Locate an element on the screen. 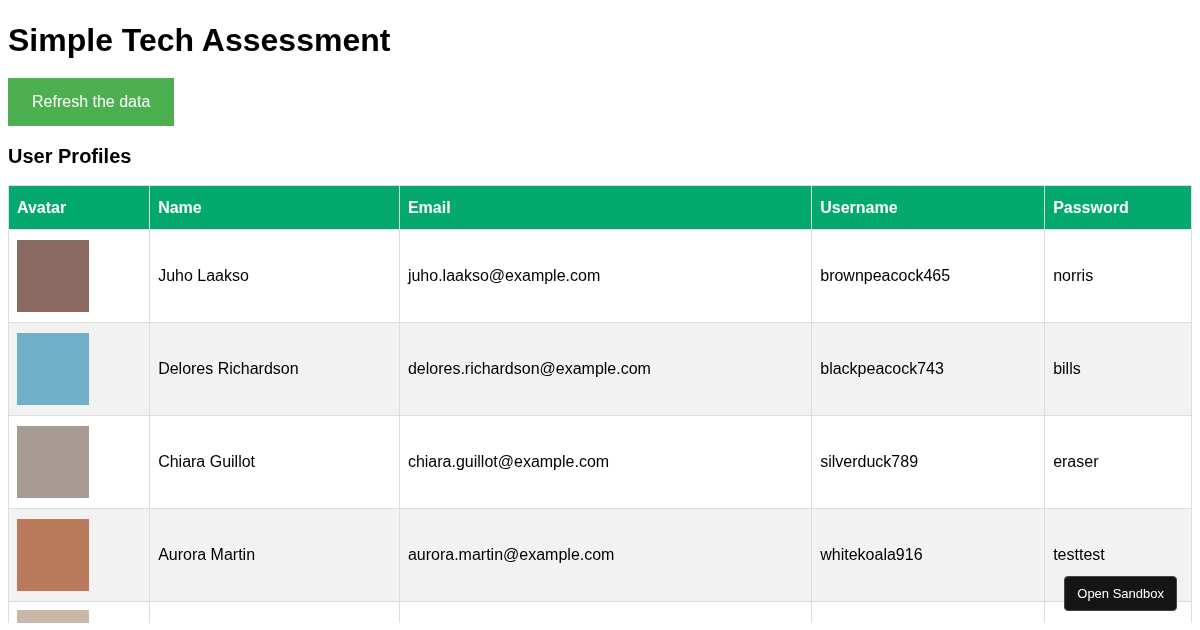  table-cell: silverduck789 is located at coordinates (928, 462).